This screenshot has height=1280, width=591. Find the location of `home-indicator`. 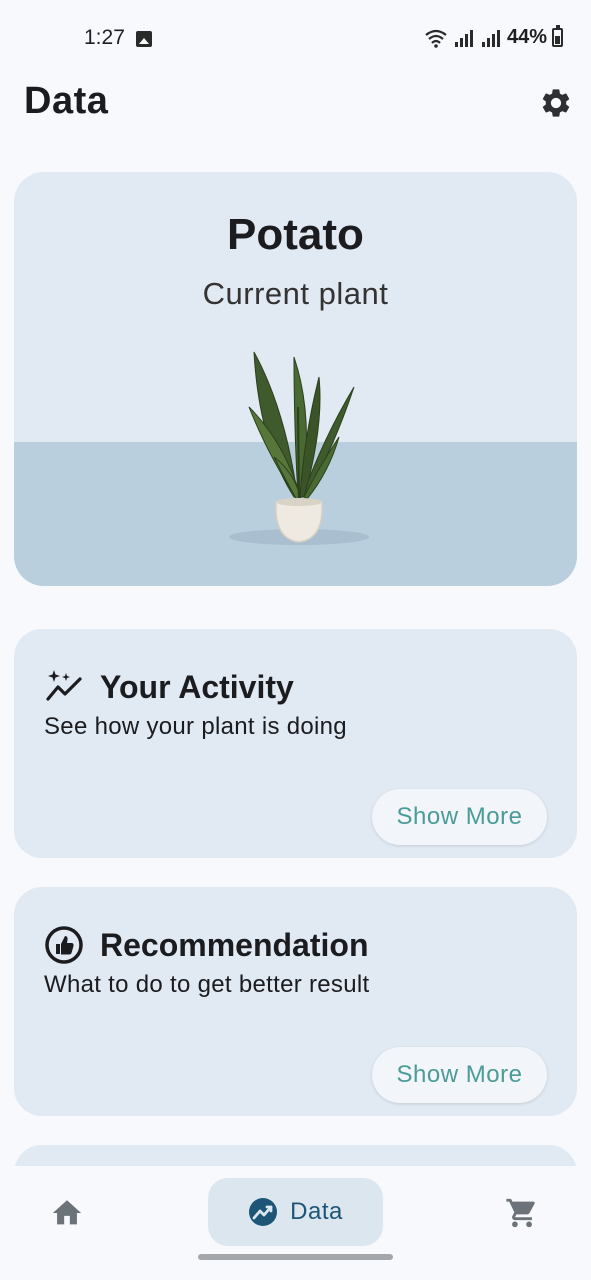

home-indicator is located at coordinates (295, 1257).